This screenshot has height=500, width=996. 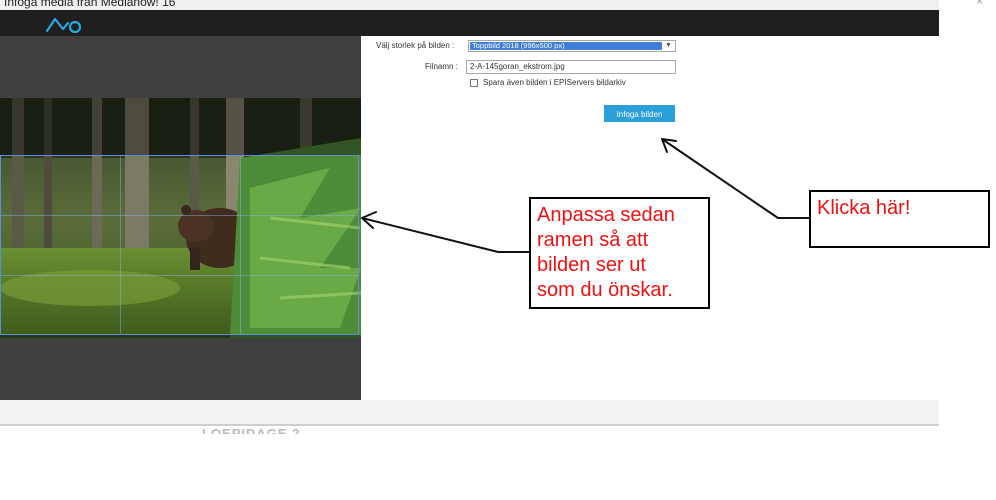 I want to click on crop-mask-top, so click(x=180, y=126).